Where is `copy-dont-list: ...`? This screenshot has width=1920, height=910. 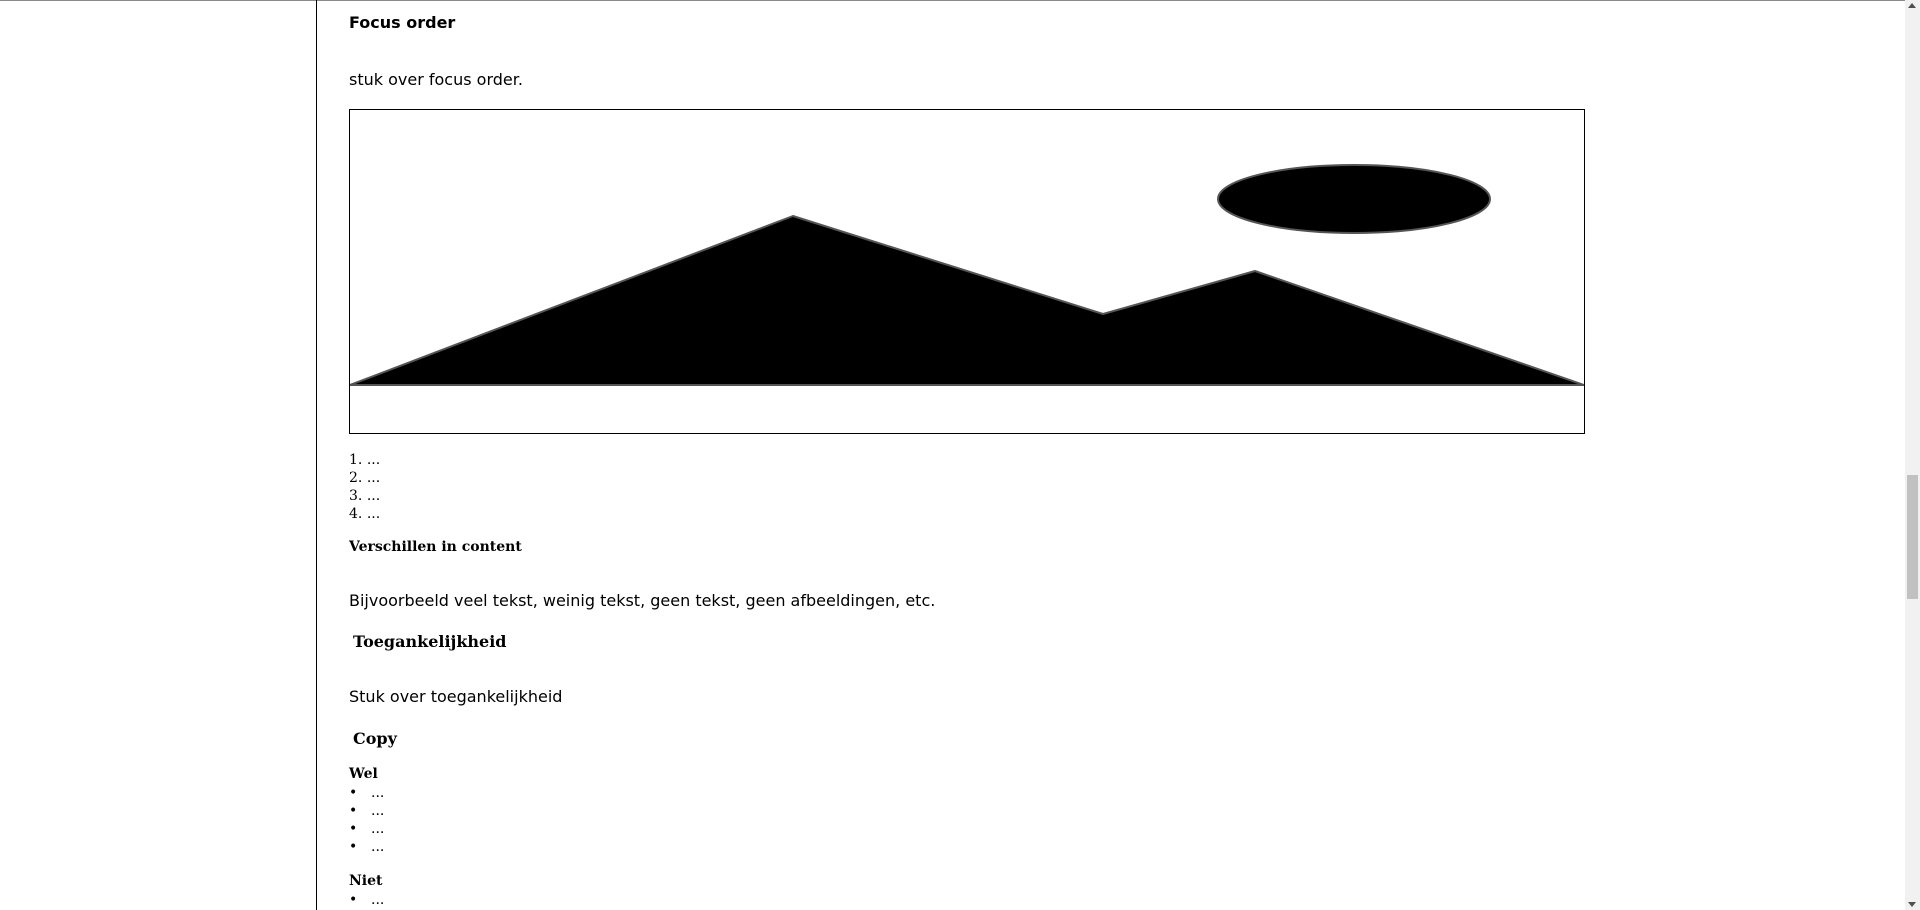
copy-dont-list: ... is located at coordinates (366, 900).